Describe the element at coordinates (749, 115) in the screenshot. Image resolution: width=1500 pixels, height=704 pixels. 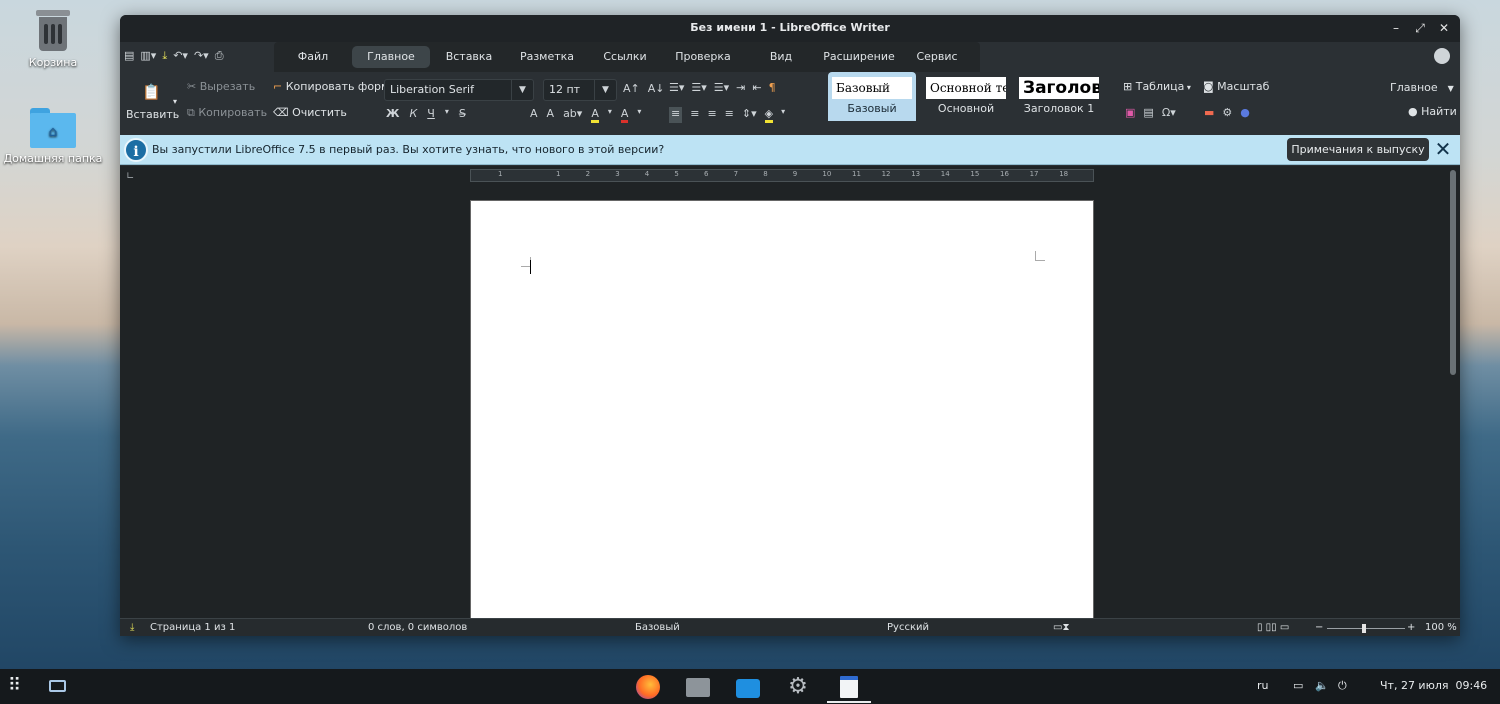
I see `line-spacing-icon: ⇕▾` at that location.